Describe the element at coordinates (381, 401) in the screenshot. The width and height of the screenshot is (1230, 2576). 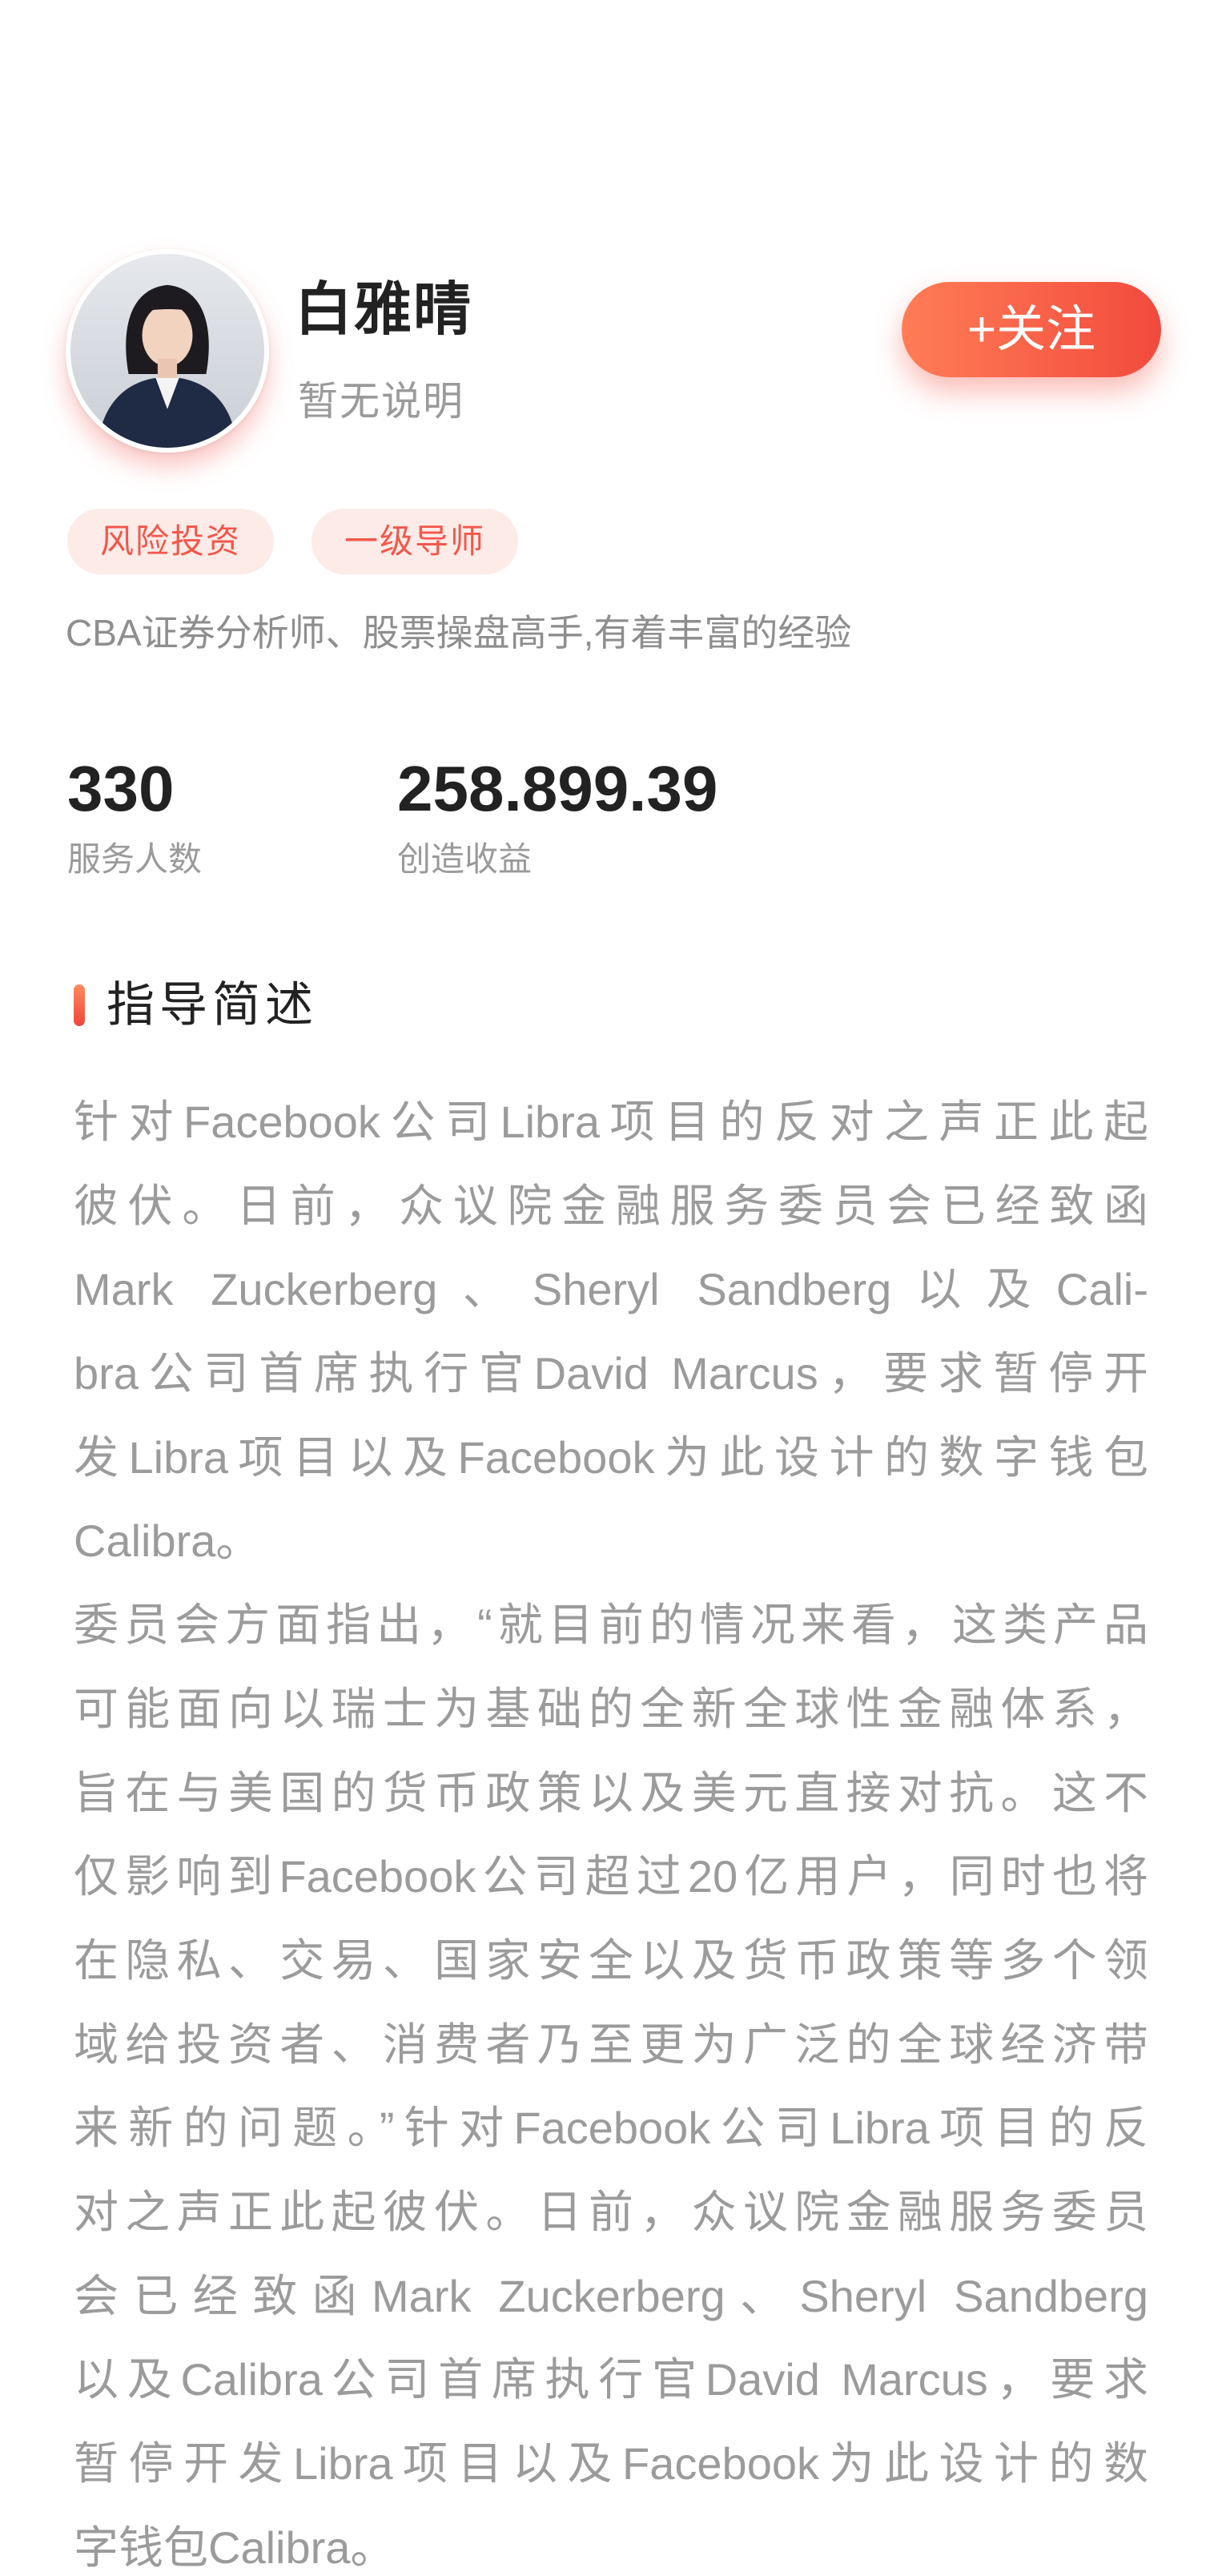
I see `advisor-subtitle: 暂无说明` at that location.